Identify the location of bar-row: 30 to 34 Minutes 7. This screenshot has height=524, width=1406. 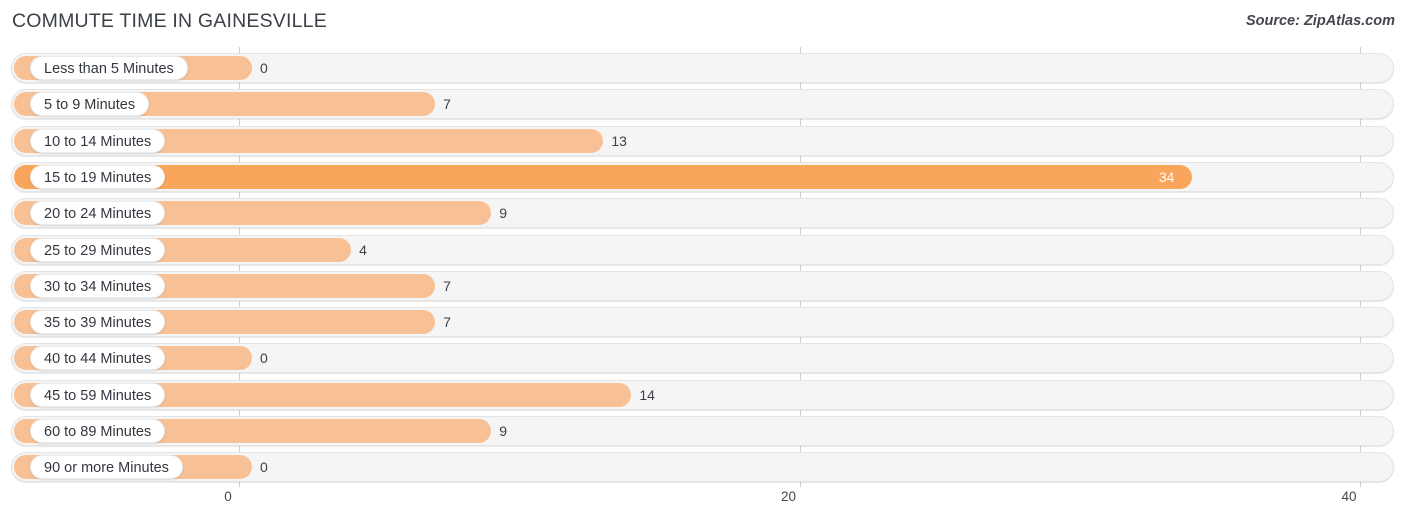
(702, 285).